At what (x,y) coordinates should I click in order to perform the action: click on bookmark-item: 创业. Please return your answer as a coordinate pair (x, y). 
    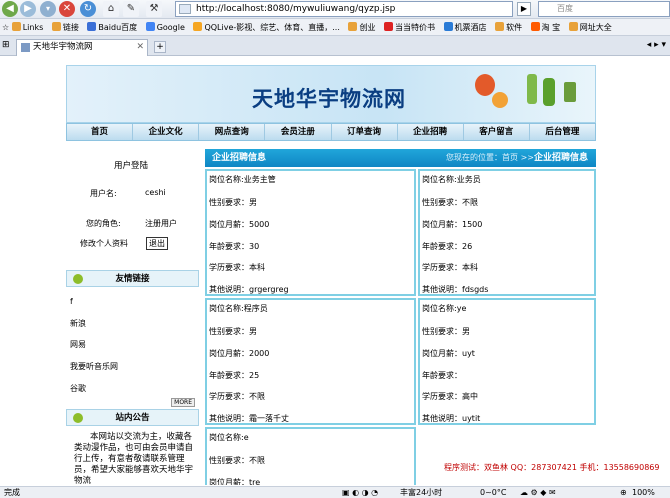
    Looking at the image, I should click on (361, 27).